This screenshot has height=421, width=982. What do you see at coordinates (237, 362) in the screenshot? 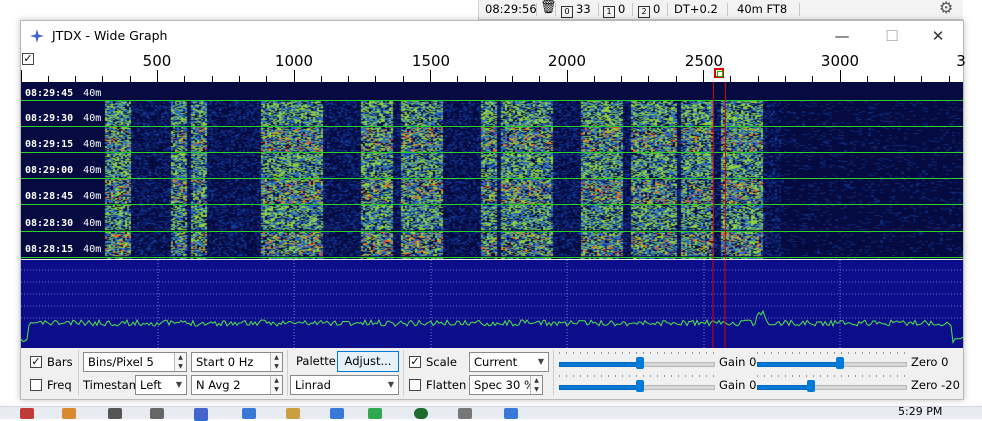
I see `start-frequency-spinbox: Start 0 Hz ▲ ▼` at bounding box center [237, 362].